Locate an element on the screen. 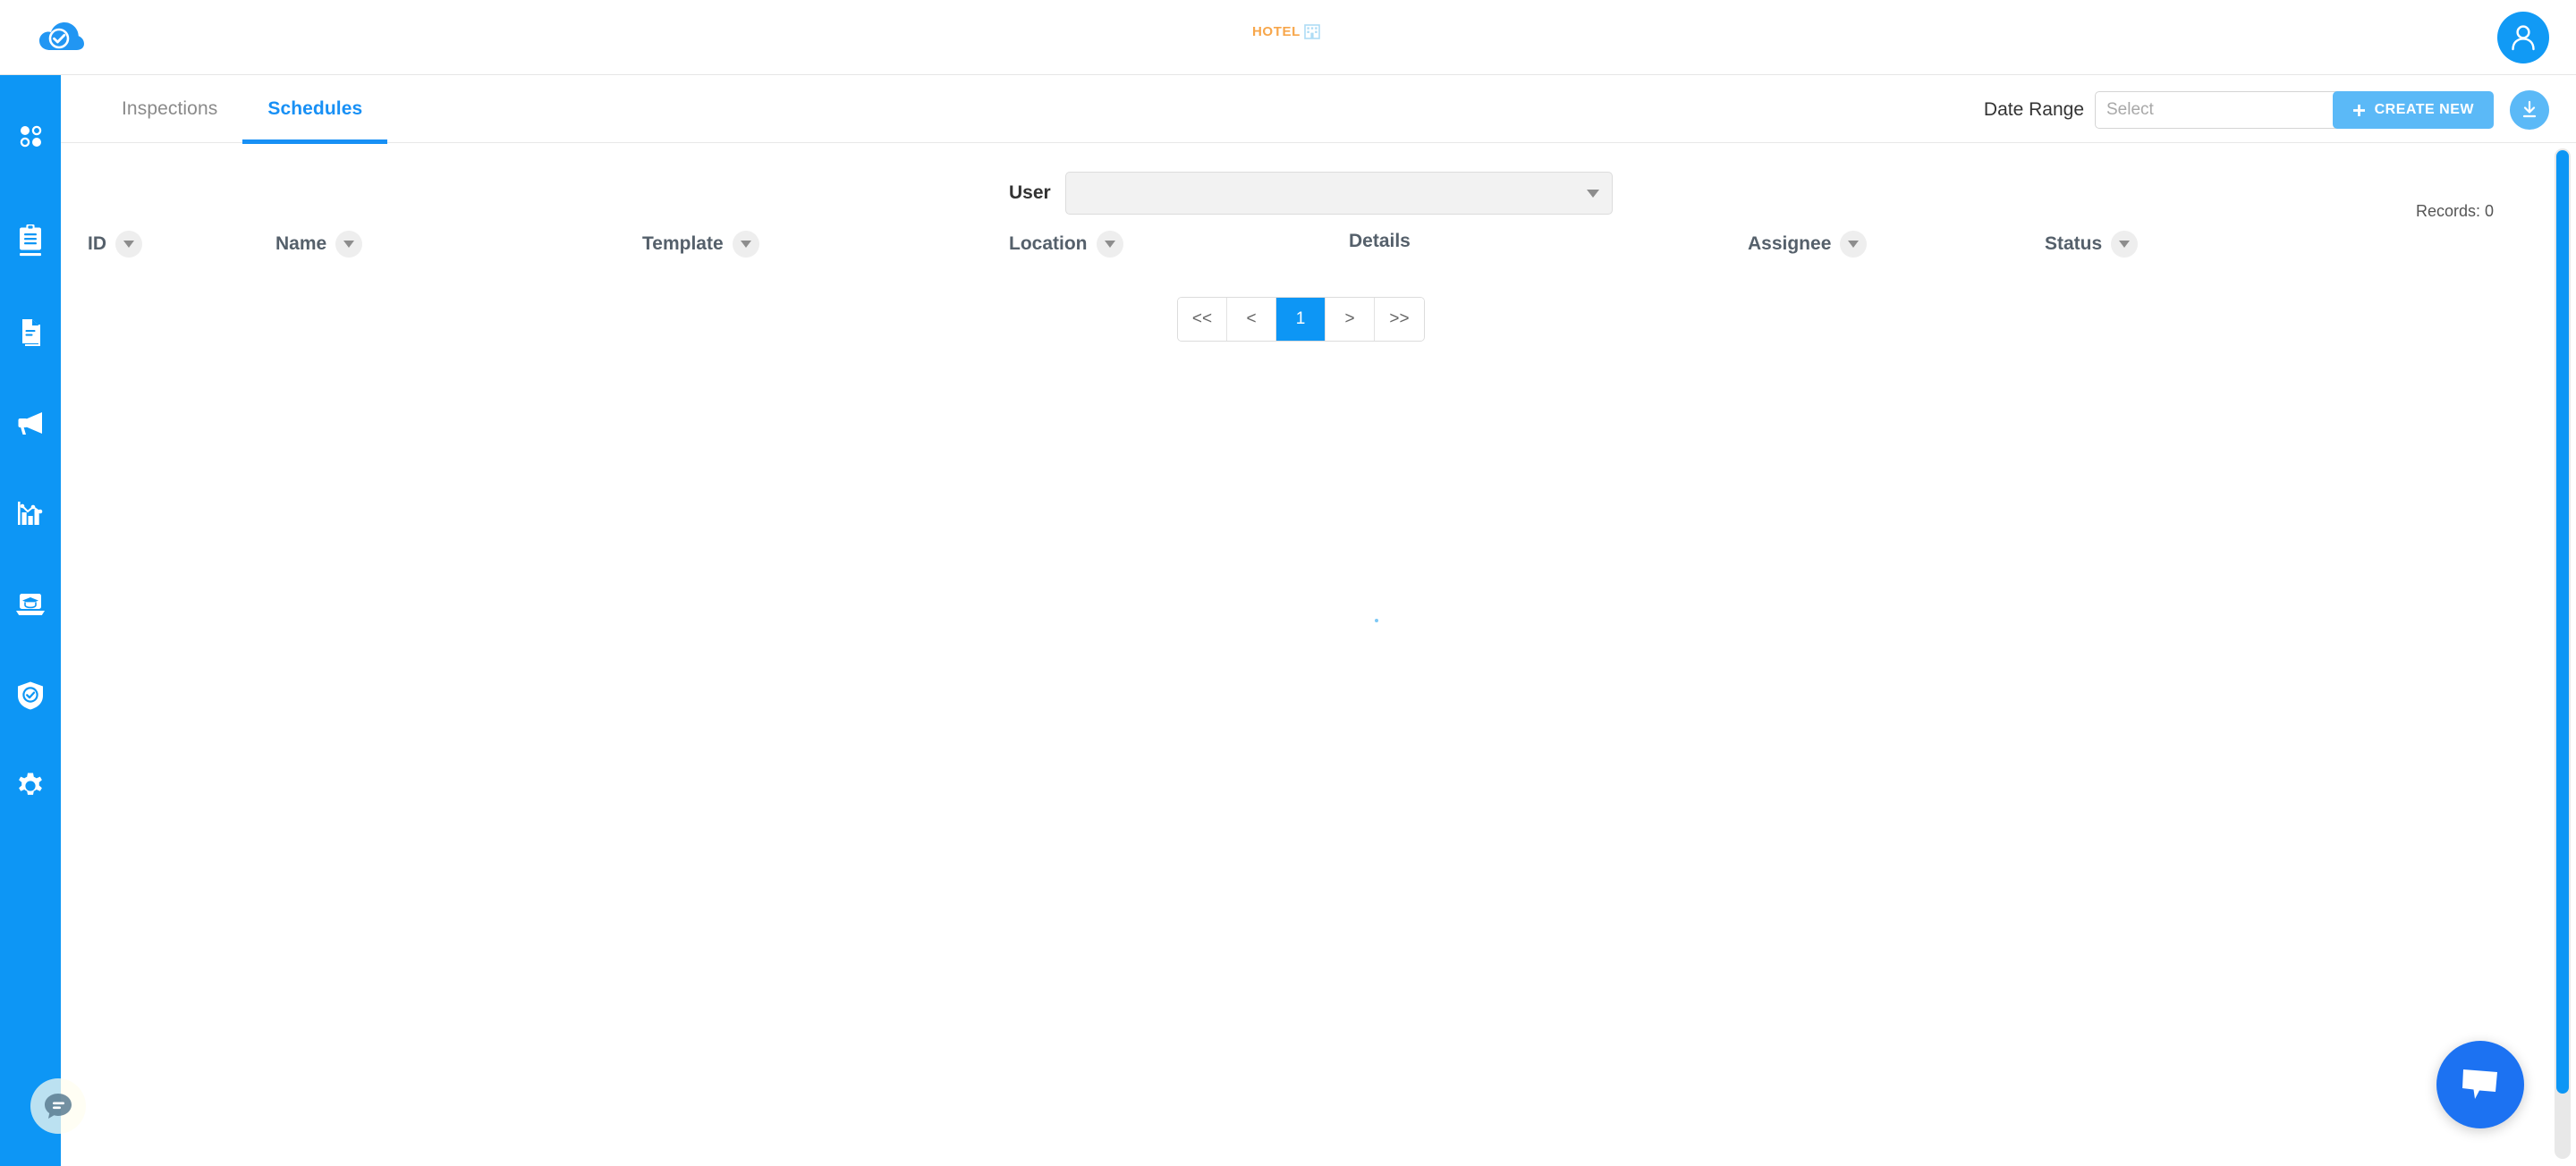 Image resolution: width=2576 pixels, height=1166 pixels. column-header-id: ID is located at coordinates (115, 244).